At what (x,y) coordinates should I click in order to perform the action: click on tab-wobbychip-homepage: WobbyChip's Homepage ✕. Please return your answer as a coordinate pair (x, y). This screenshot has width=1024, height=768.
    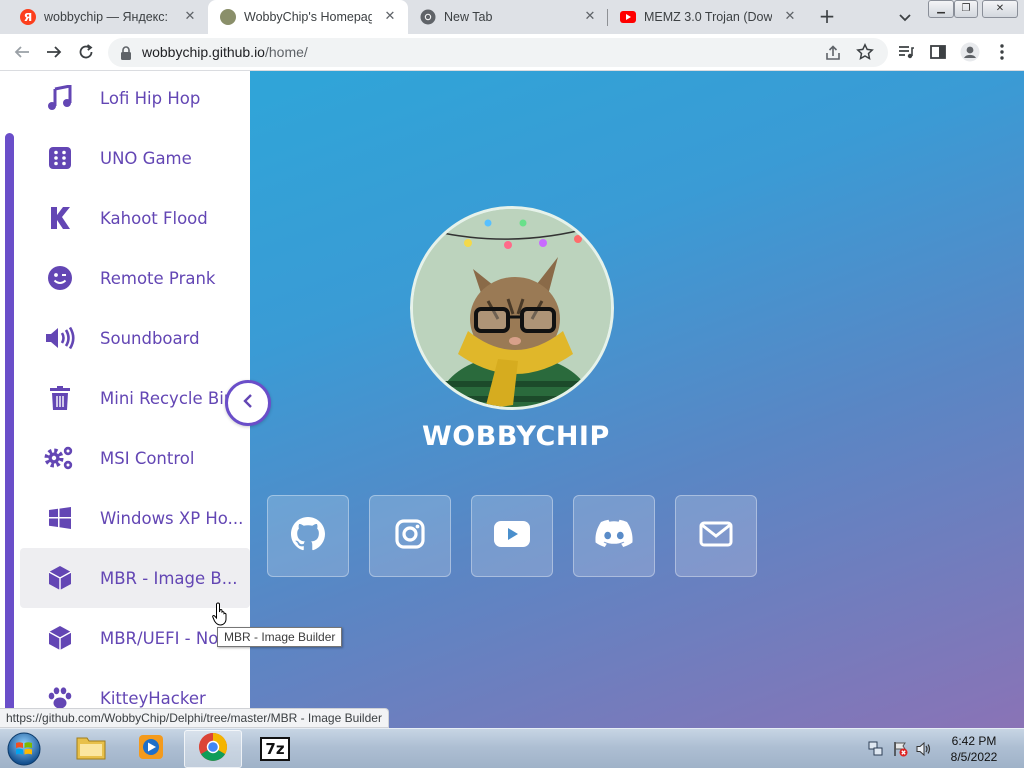
    Looking at the image, I should click on (308, 17).